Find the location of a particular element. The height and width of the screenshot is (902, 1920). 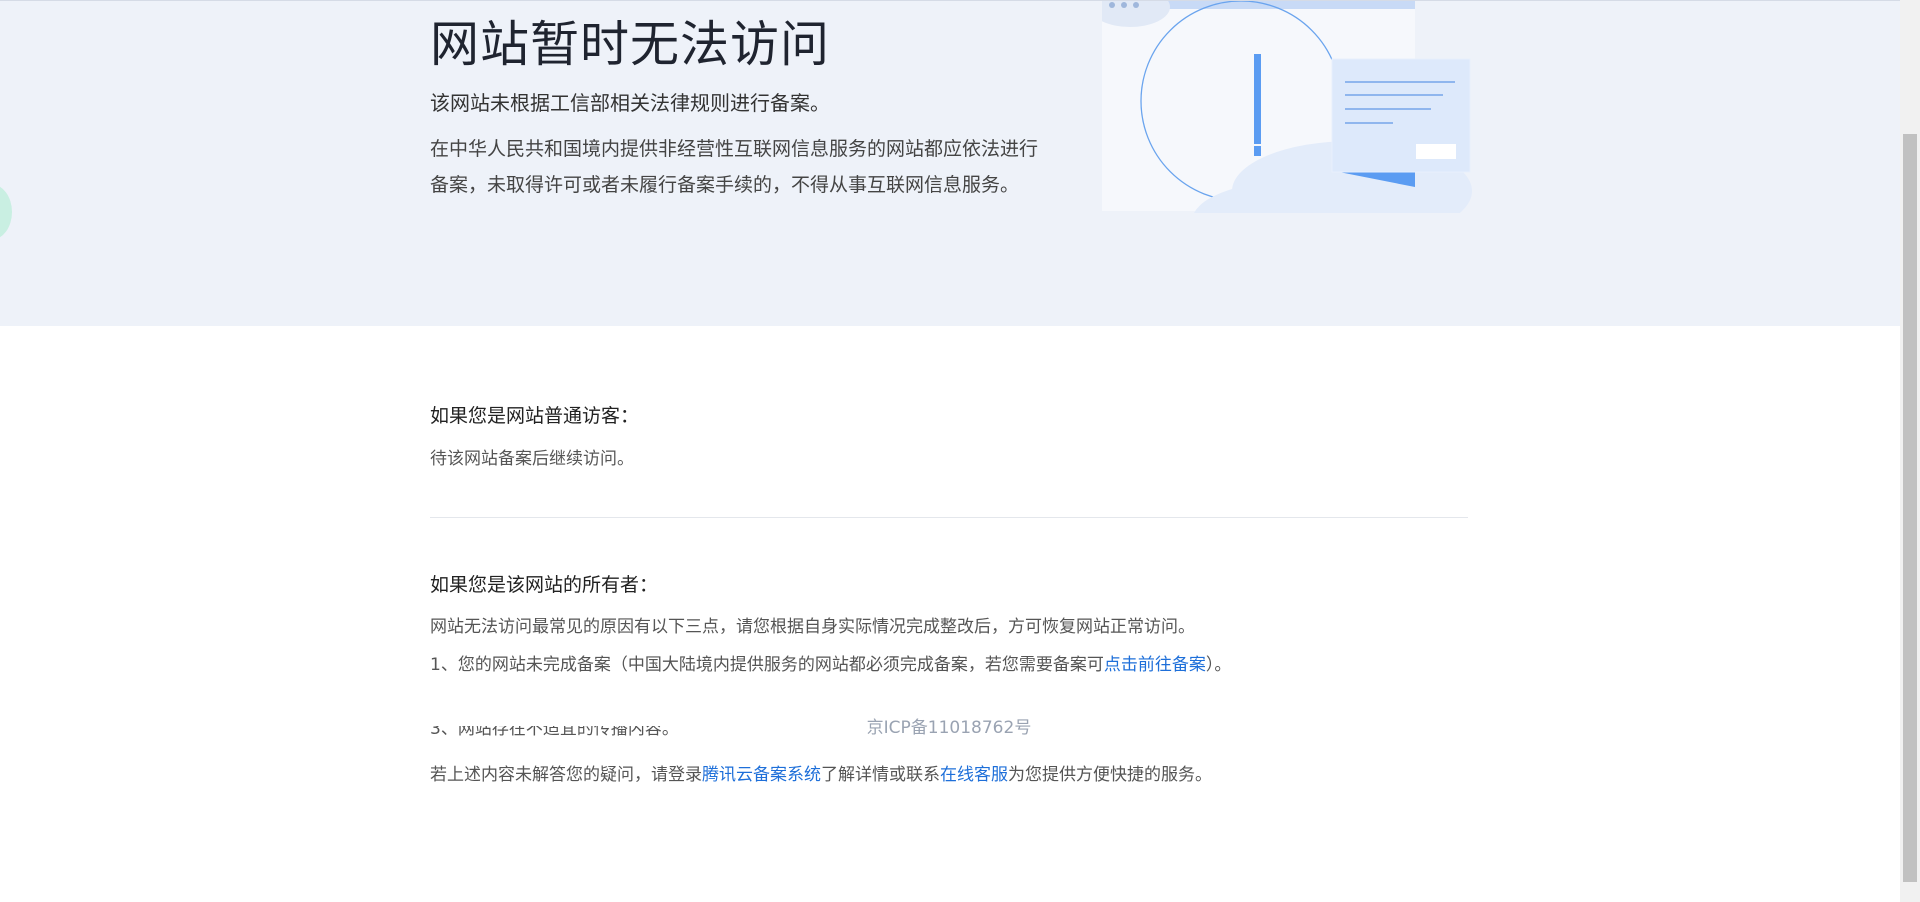

icp-footer: 京ICP备11018762号 is located at coordinates (949, 728).